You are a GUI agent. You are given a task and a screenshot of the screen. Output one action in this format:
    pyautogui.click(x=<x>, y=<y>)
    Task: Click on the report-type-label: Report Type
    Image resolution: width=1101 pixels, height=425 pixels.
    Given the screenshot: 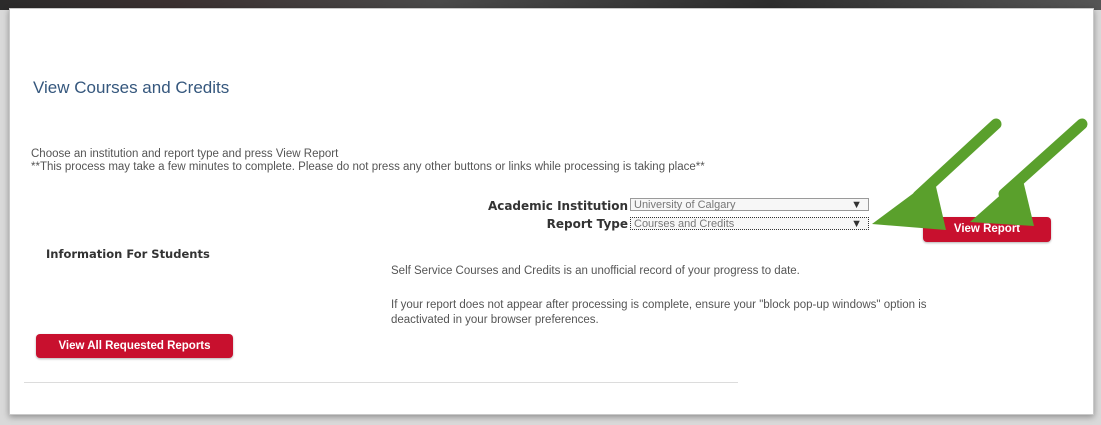 What is the action you would take?
    pyautogui.click(x=587, y=224)
    